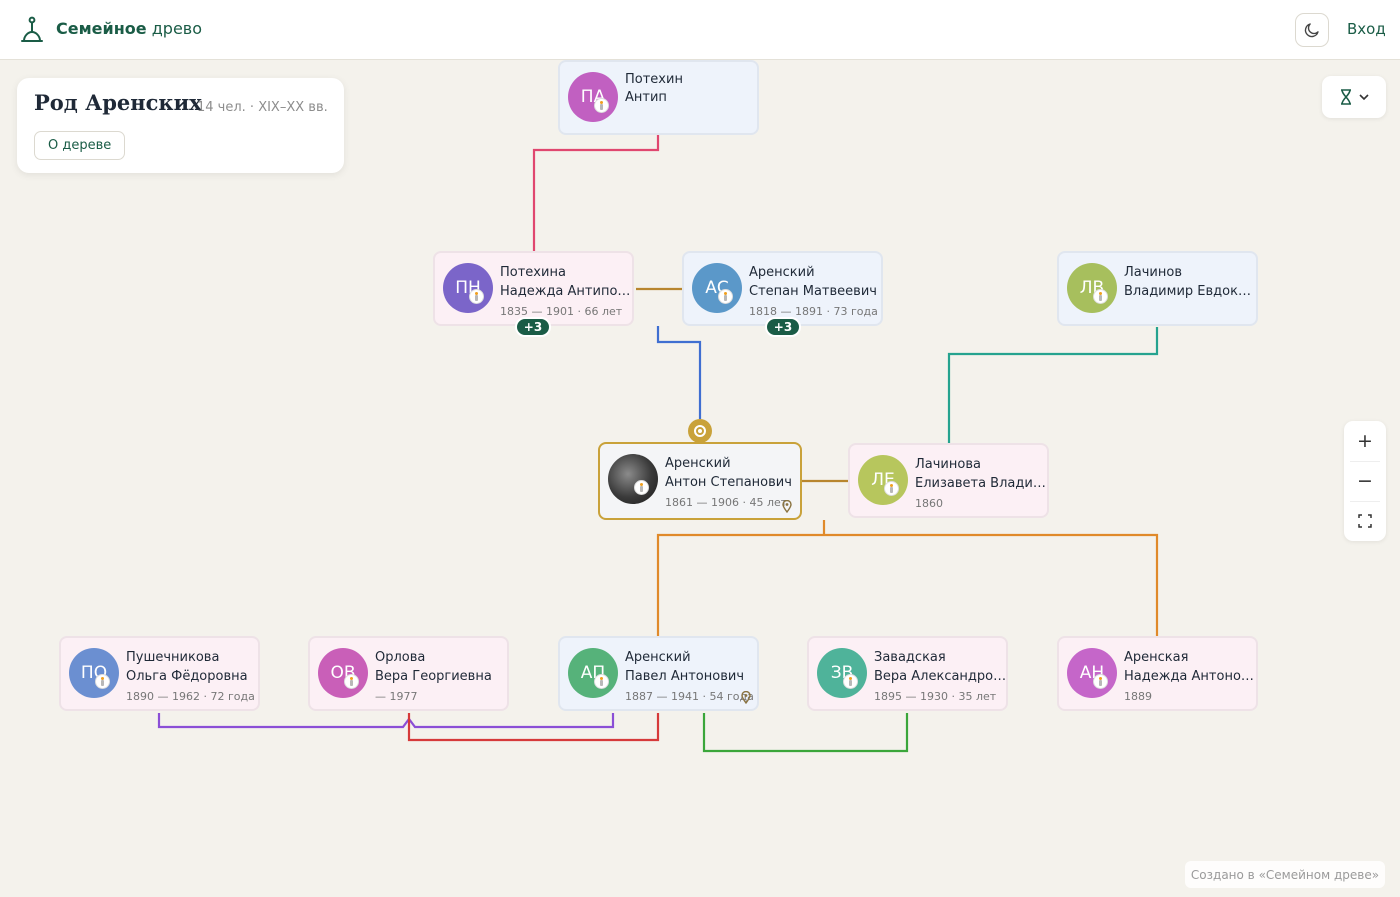 The height and width of the screenshot is (897, 1400). I want to click on created-with-badge: Создано в «Семейном древе», so click(1285, 874).